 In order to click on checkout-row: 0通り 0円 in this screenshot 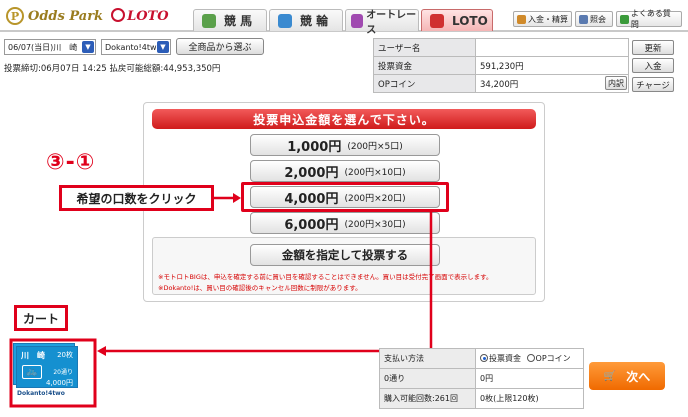, I will do `click(481, 378)`.